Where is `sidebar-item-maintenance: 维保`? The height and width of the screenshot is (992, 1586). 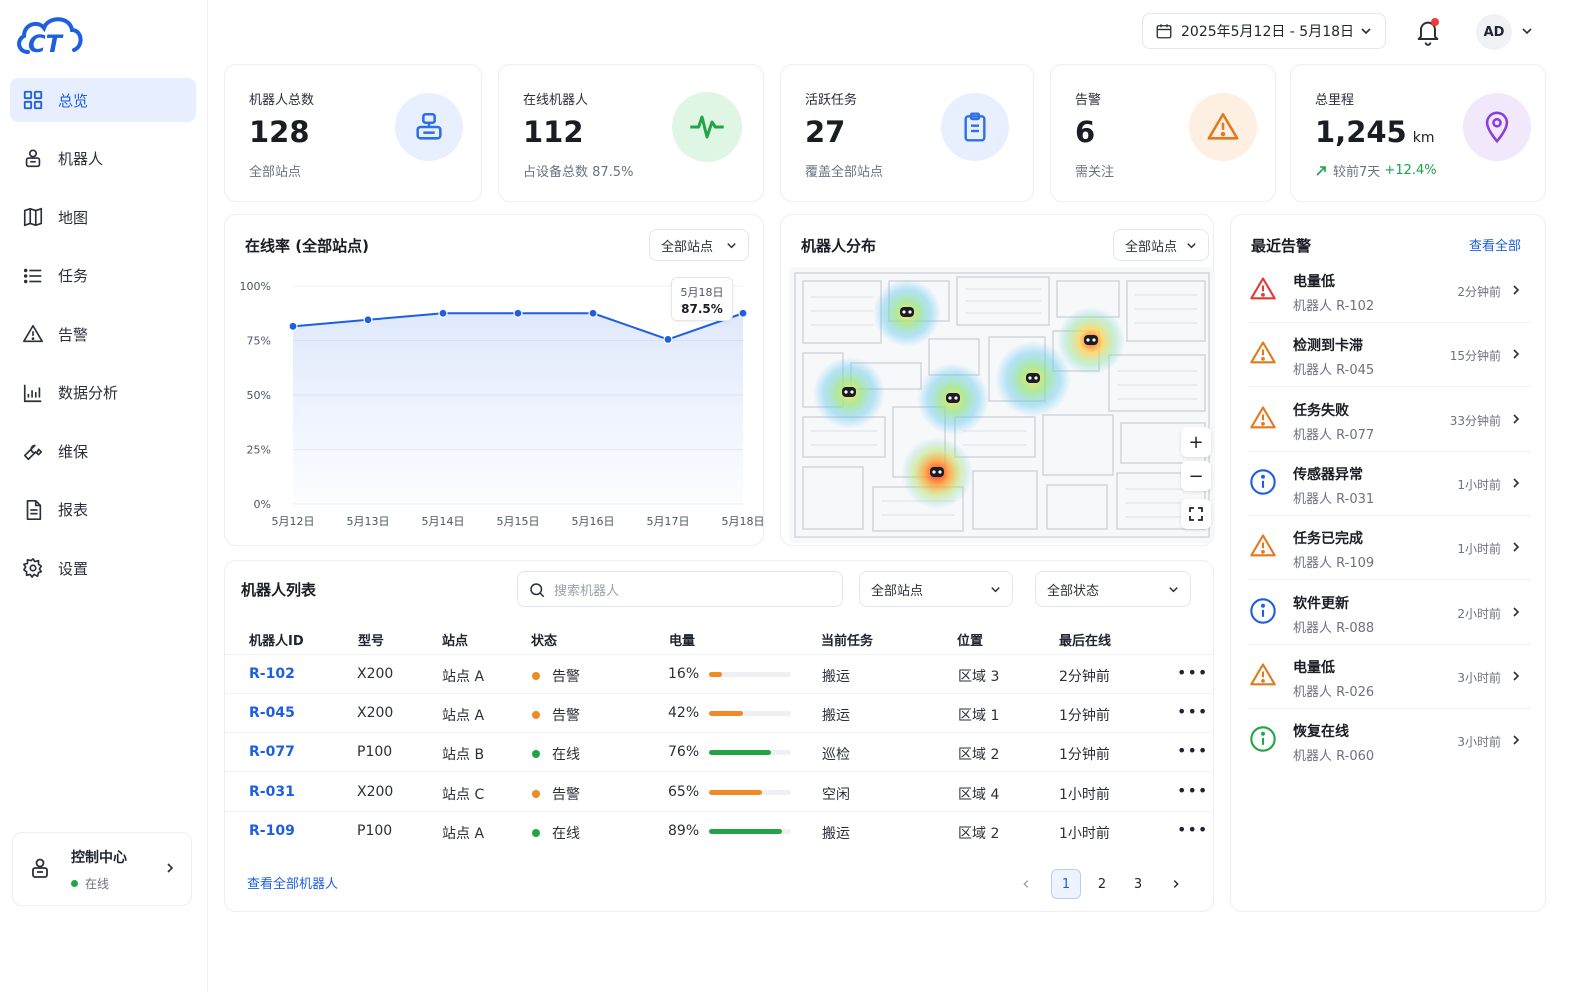
sidebar-item-maintenance: 维保 is located at coordinates (103, 451).